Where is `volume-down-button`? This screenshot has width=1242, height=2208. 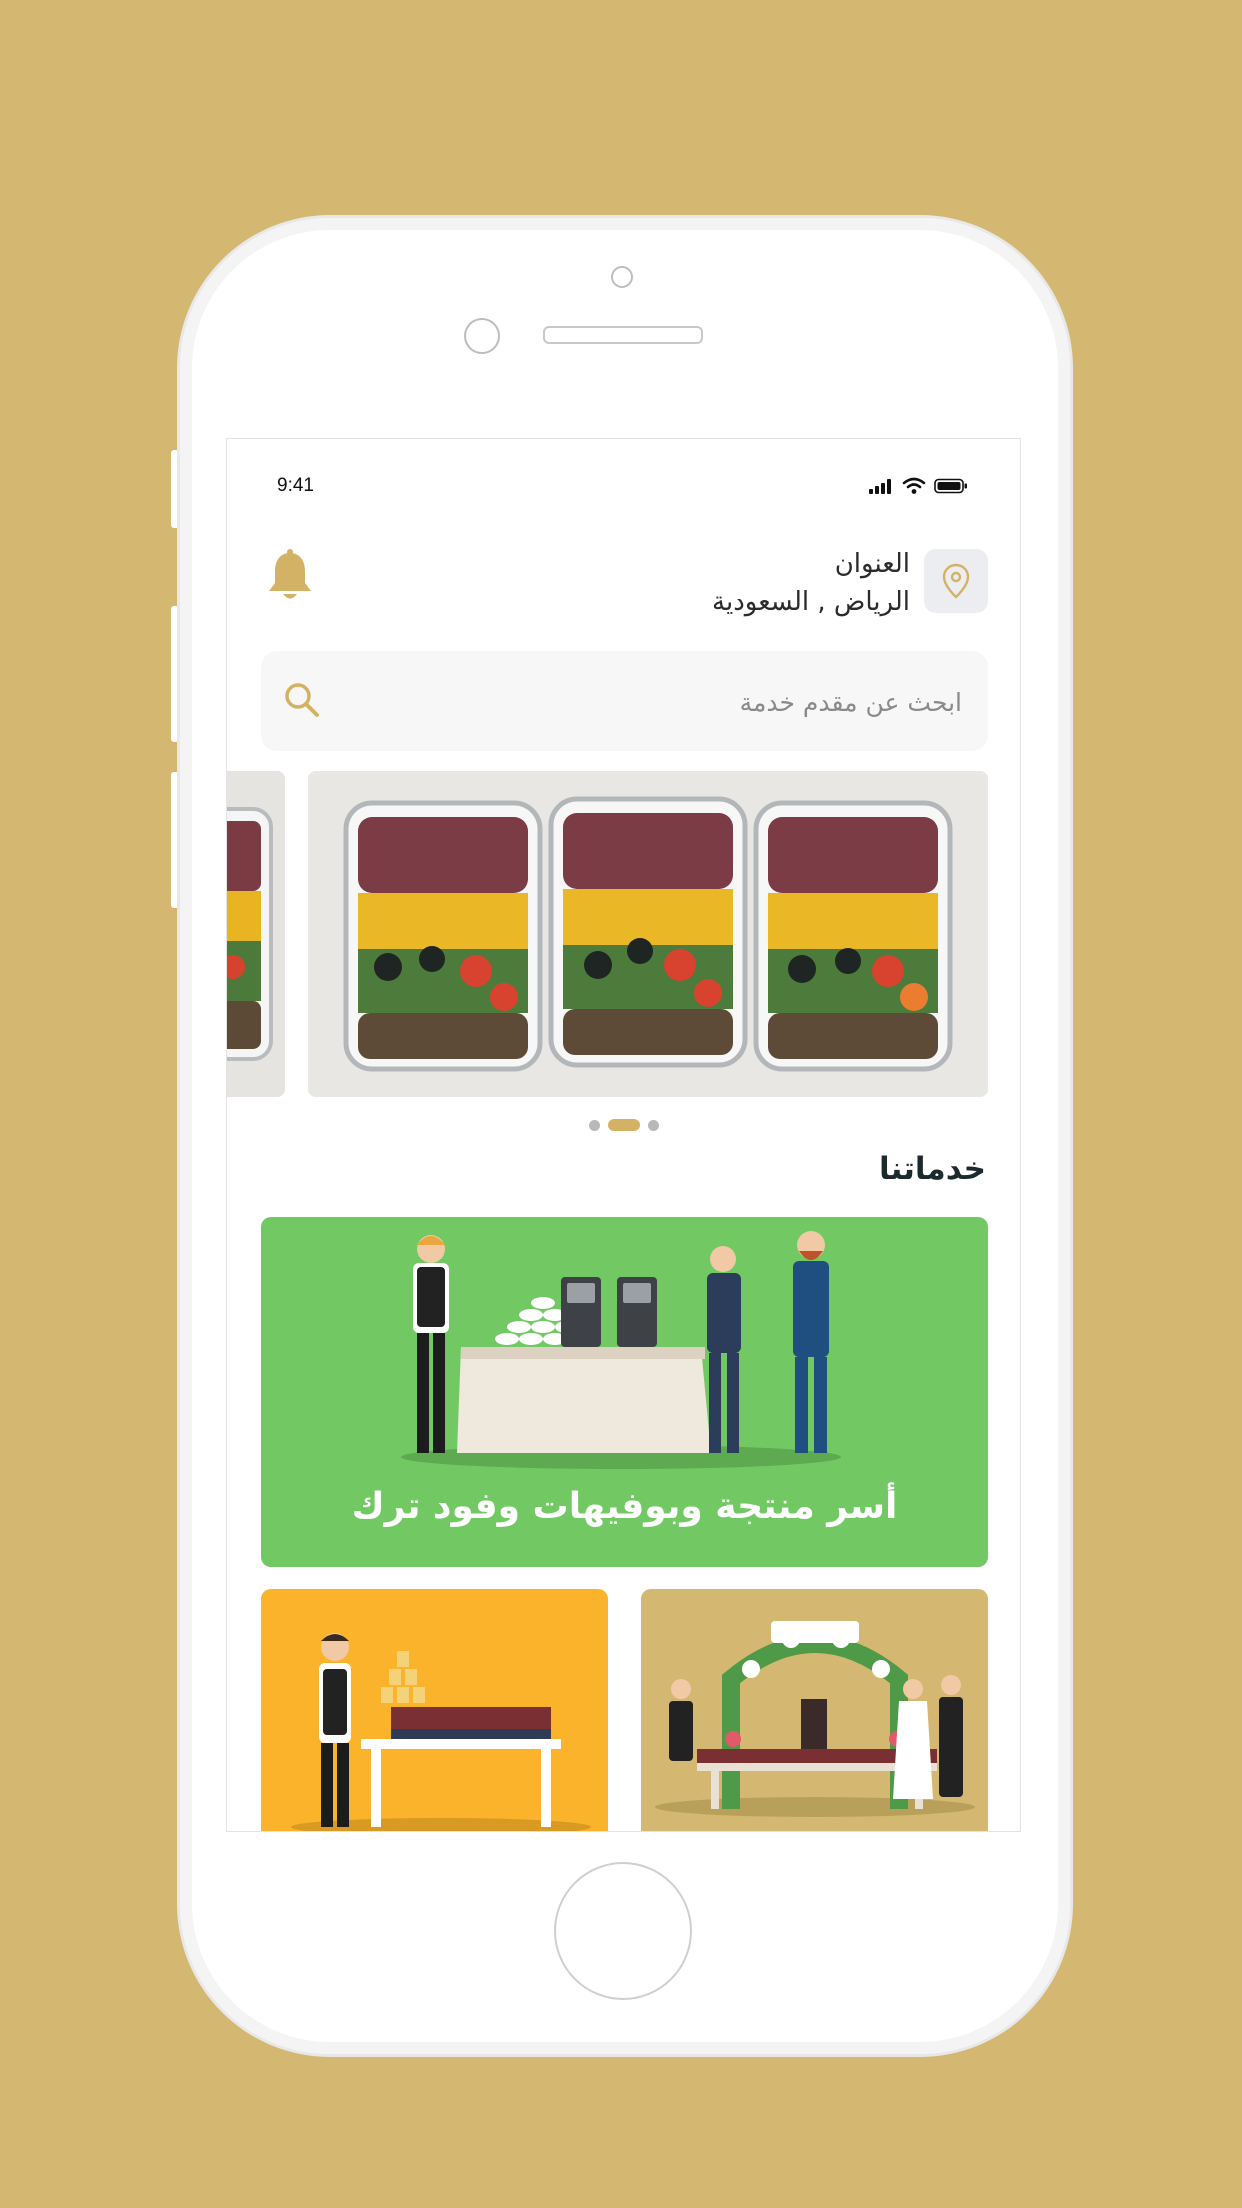
volume-down-button is located at coordinates (175, 840).